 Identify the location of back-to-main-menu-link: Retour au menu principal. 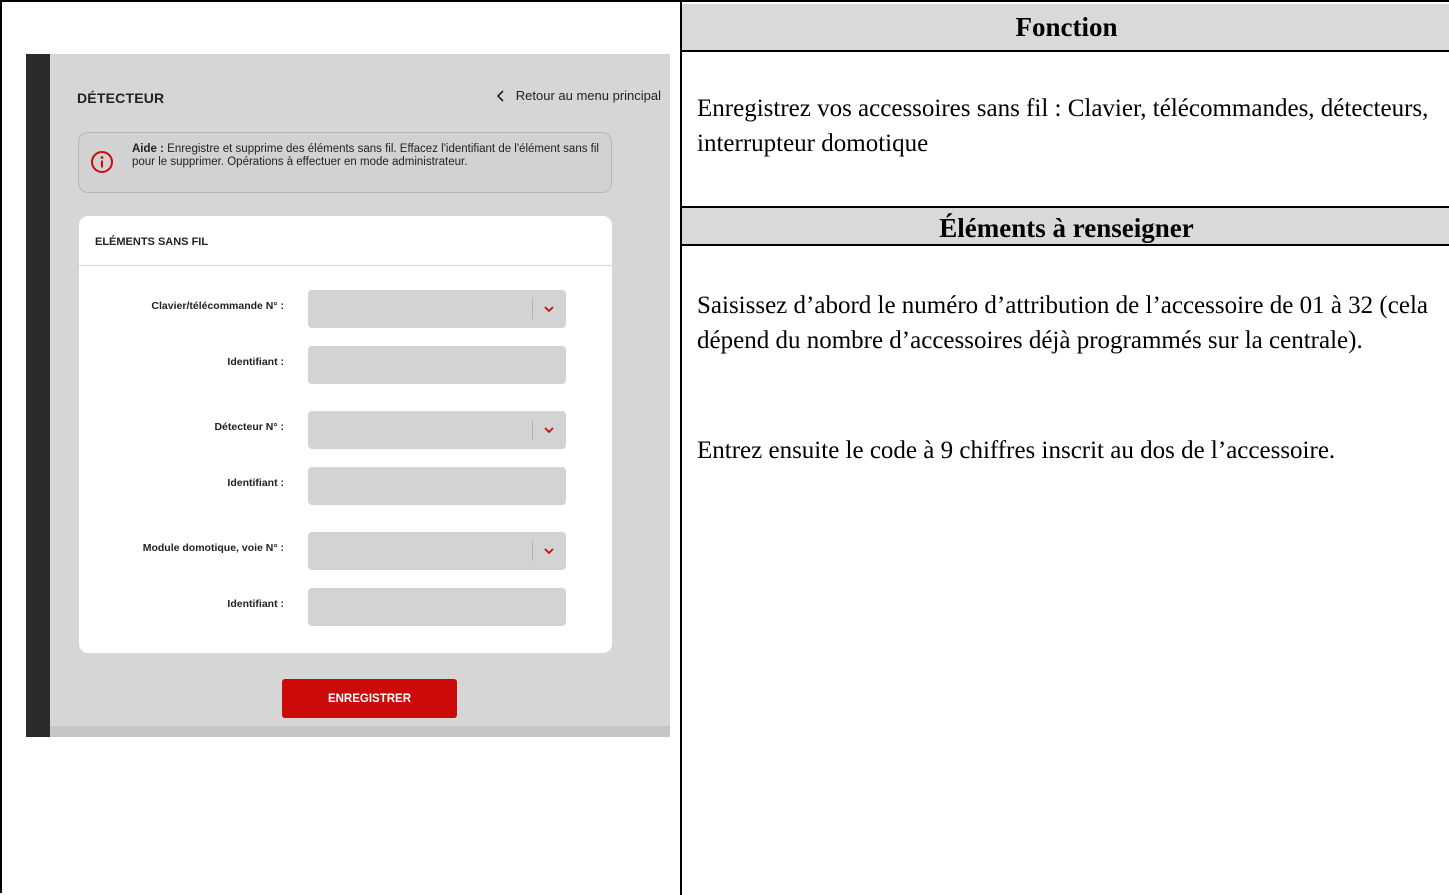
(577, 95).